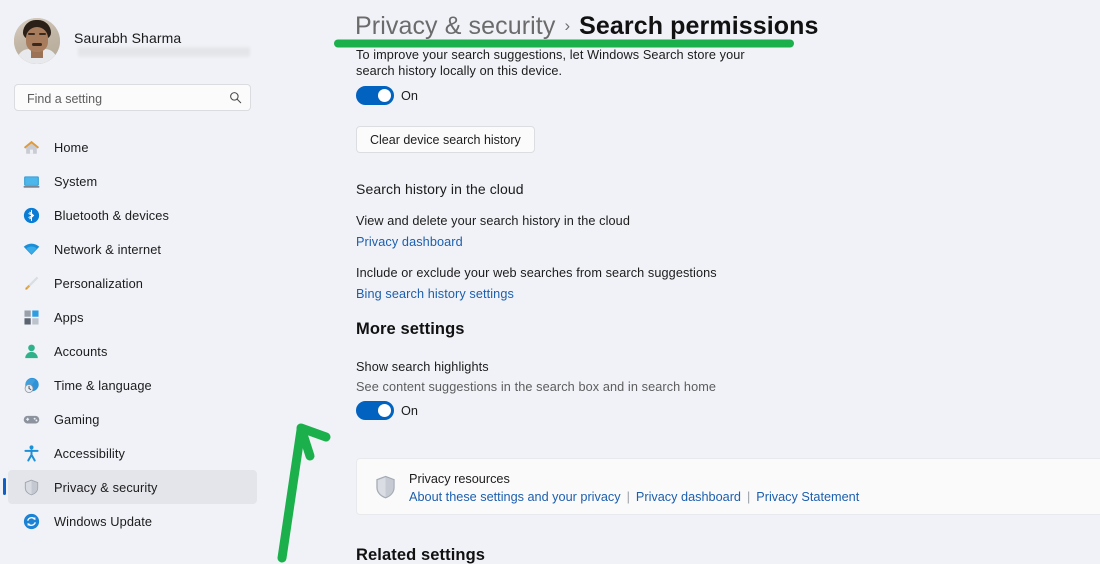 The height and width of the screenshot is (564, 1100). What do you see at coordinates (435, 294) in the screenshot?
I see `bing-search-history-settings-link: Bing search history settings` at bounding box center [435, 294].